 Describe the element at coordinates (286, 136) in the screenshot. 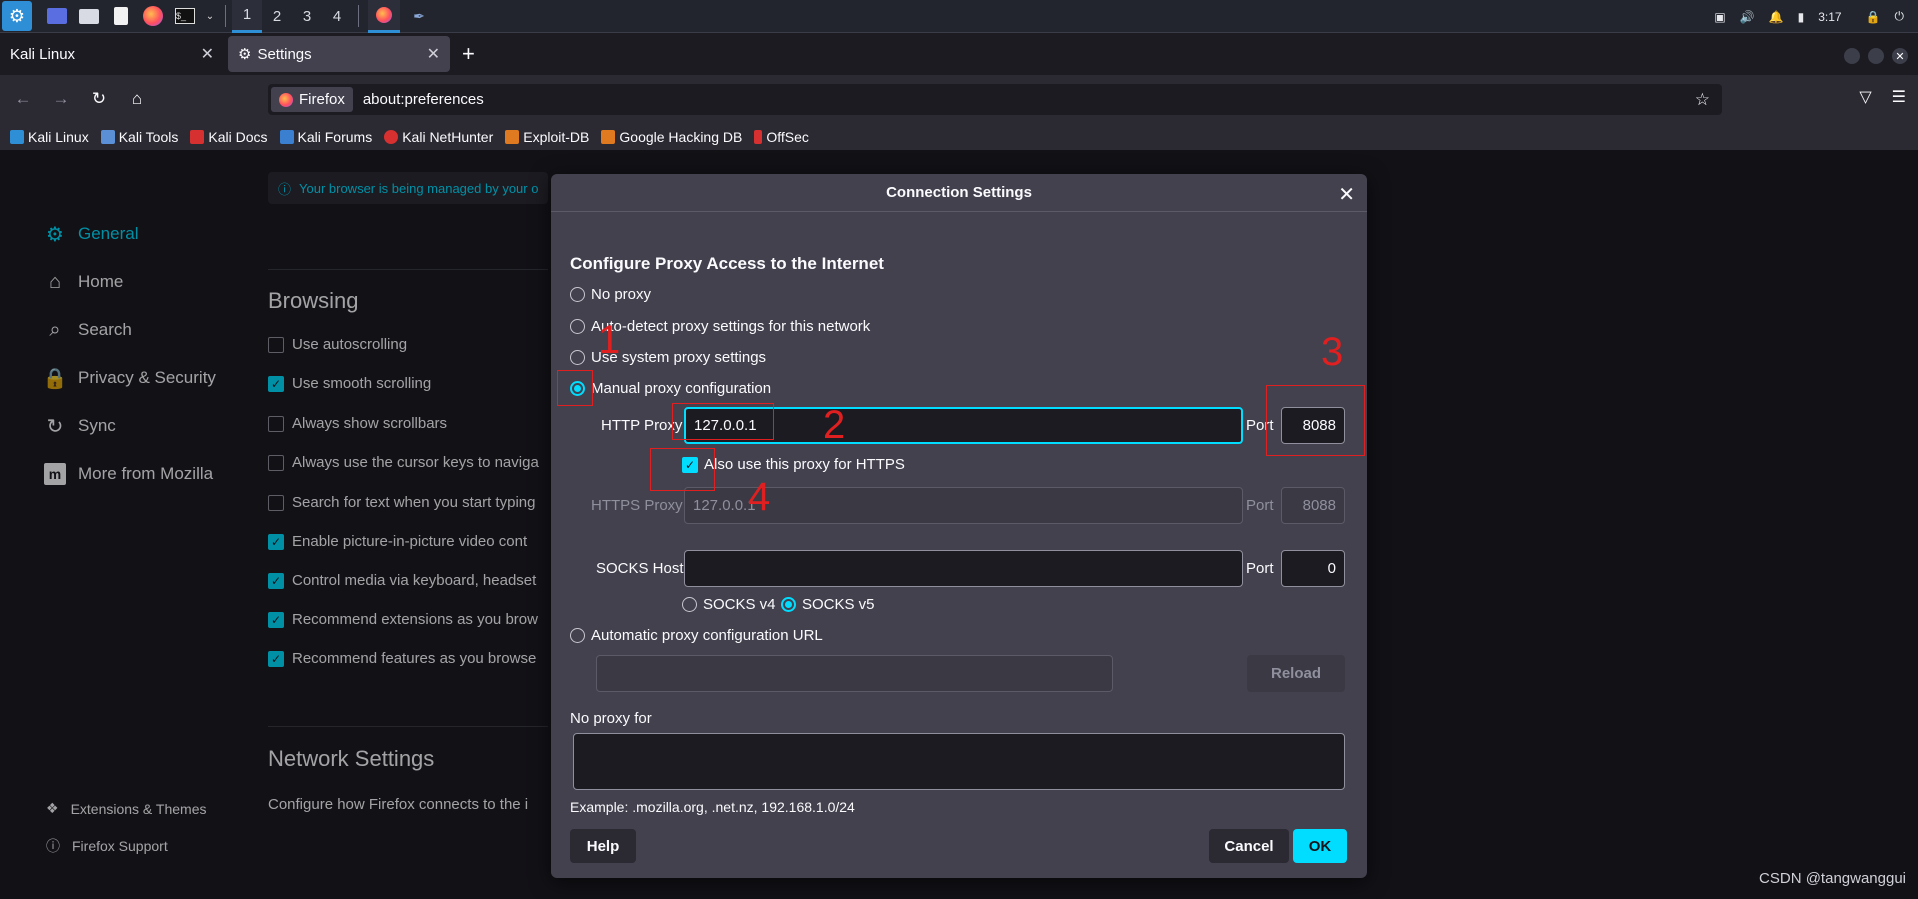

I see `kali-forums-icon` at that location.